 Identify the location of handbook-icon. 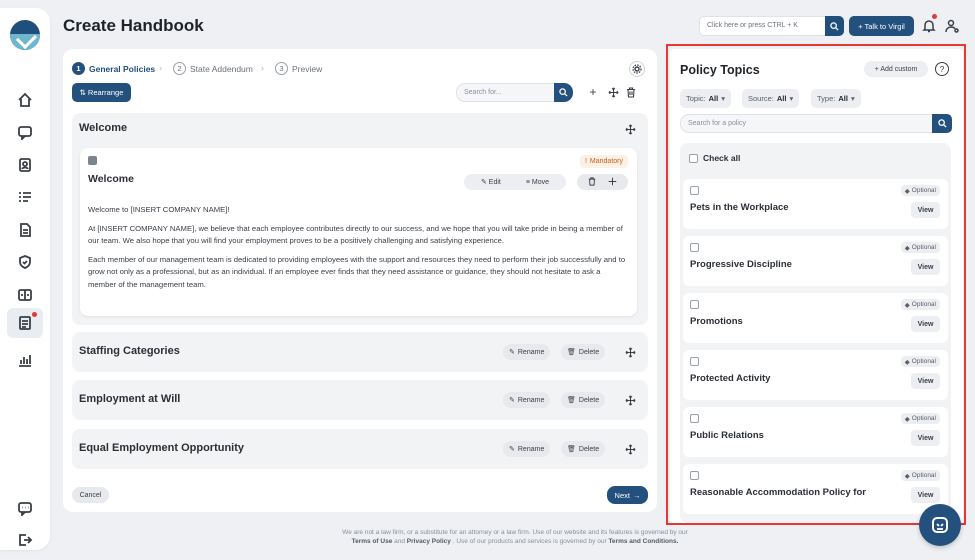
(25, 323).